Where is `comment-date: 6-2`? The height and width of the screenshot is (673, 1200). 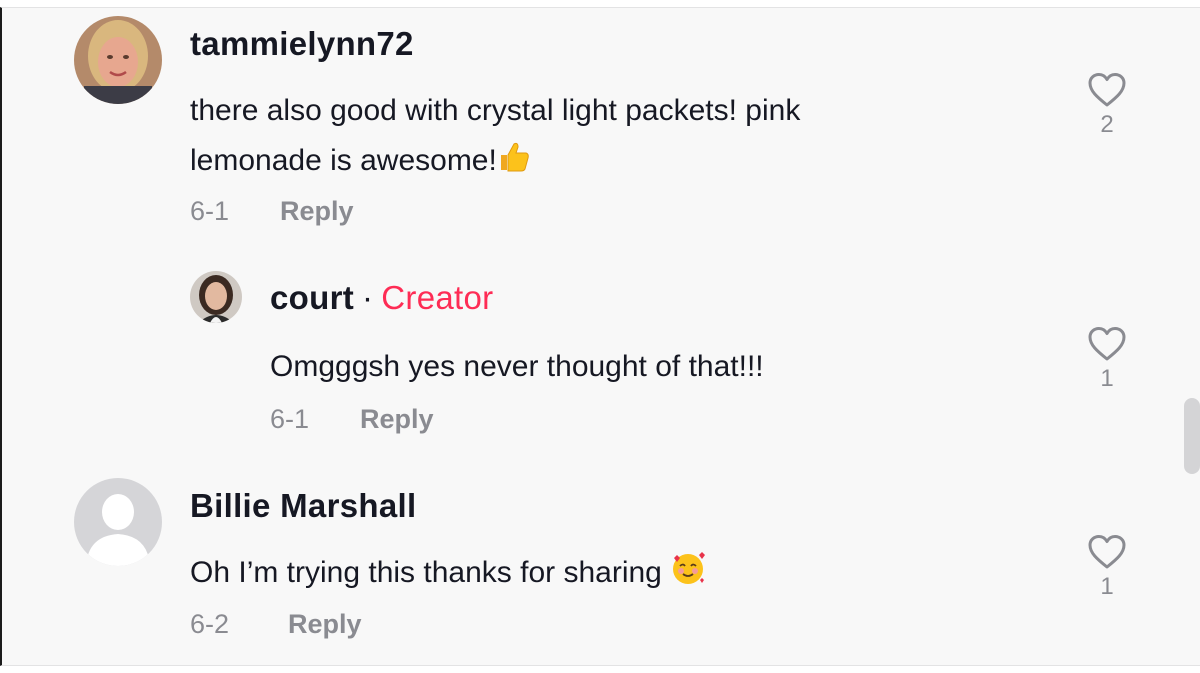
comment-date: 6-2 is located at coordinates (210, 624).